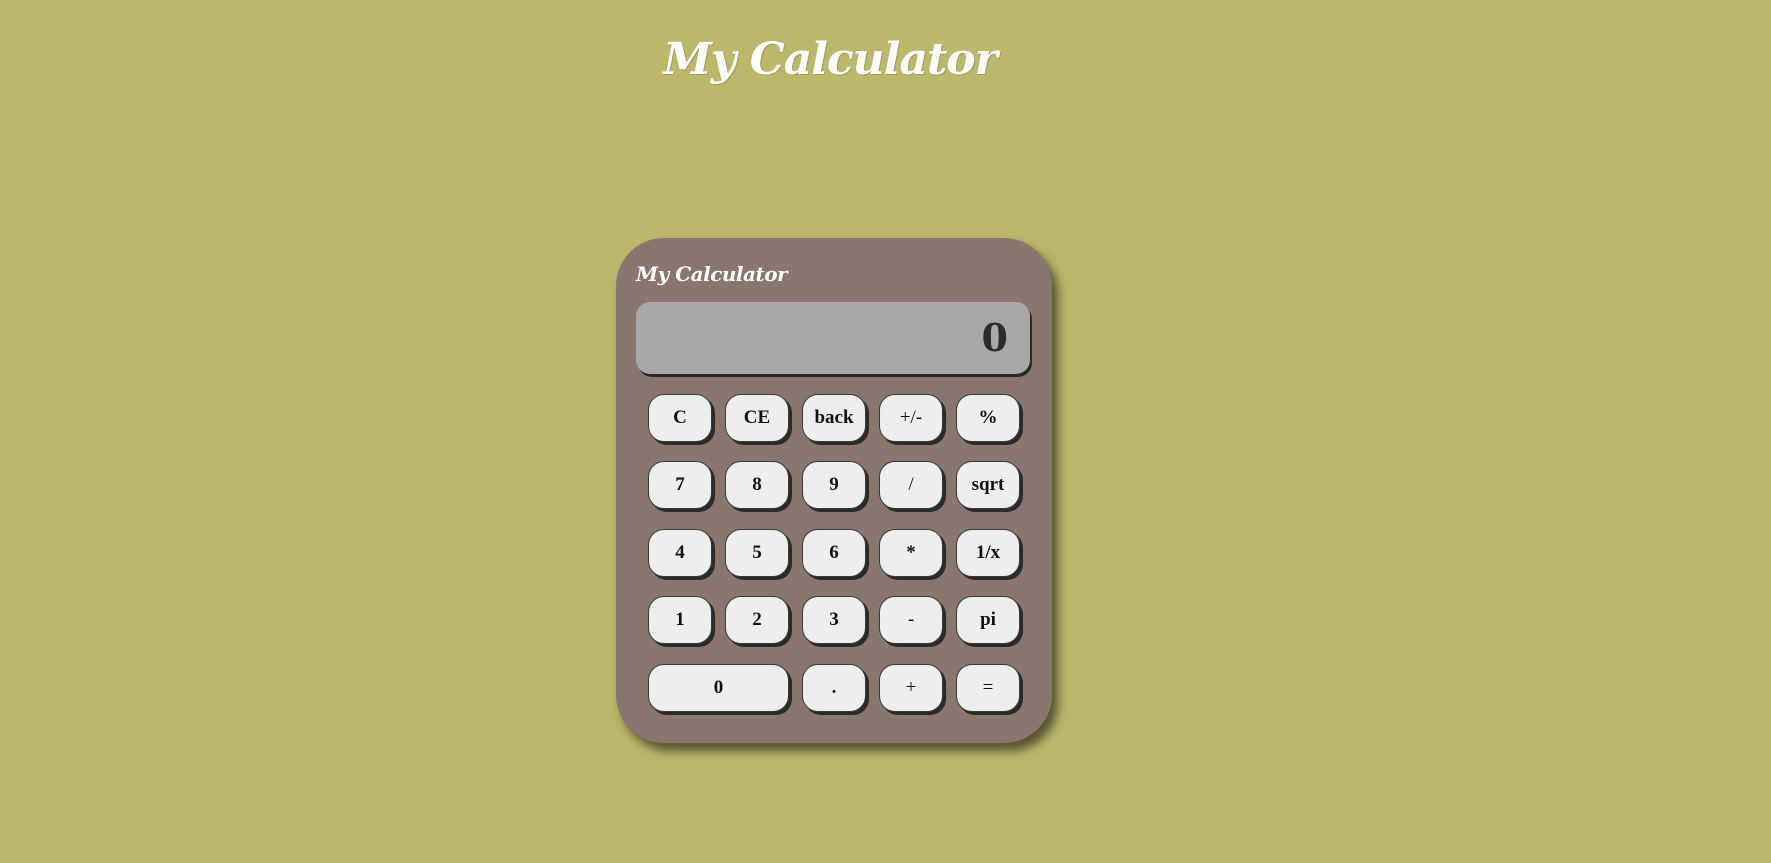 Image resolution: width=1771 pixels, height=863 pixels. I want to click on calculator-display: 0, so click(833, 338).